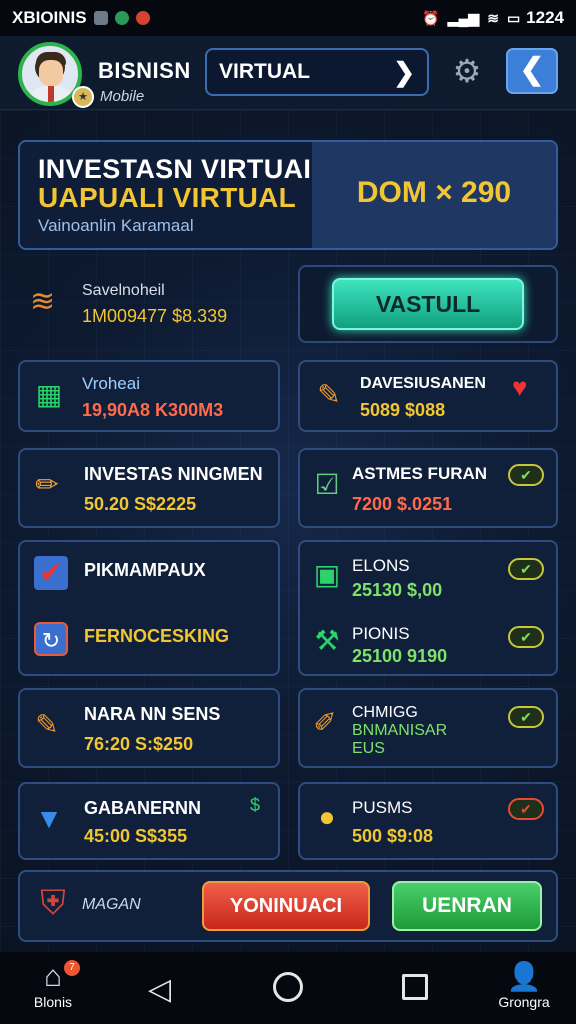  What do you see at coordinates (493, 17) in the screenshot?
I see `wifi-icon: ≋` at bounding box center [493, 17].